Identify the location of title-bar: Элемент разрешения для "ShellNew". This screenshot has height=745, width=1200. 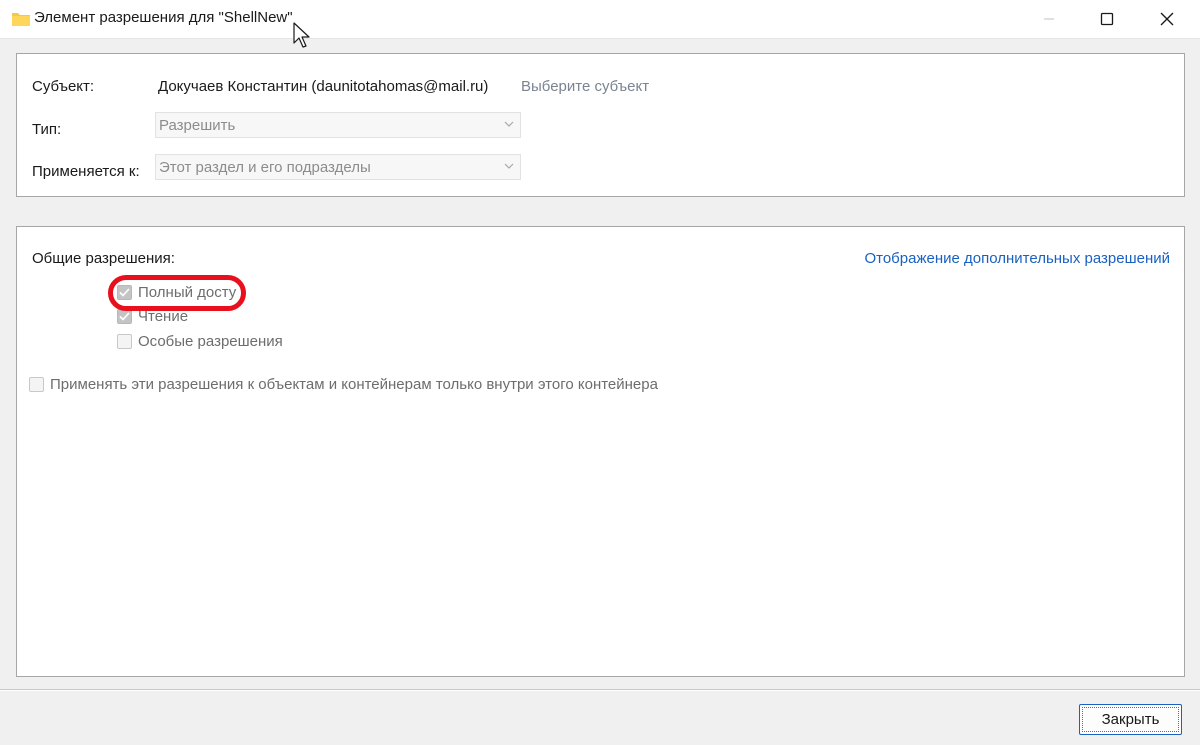
(600, 19).